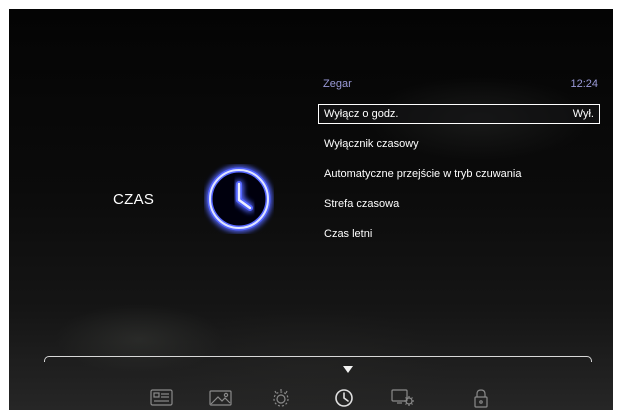 This screenshot has width=623, height=419. I want to click on menu-item-auto-standby: Automatyczne przejście w tryb czuwania, so click(459, 174).